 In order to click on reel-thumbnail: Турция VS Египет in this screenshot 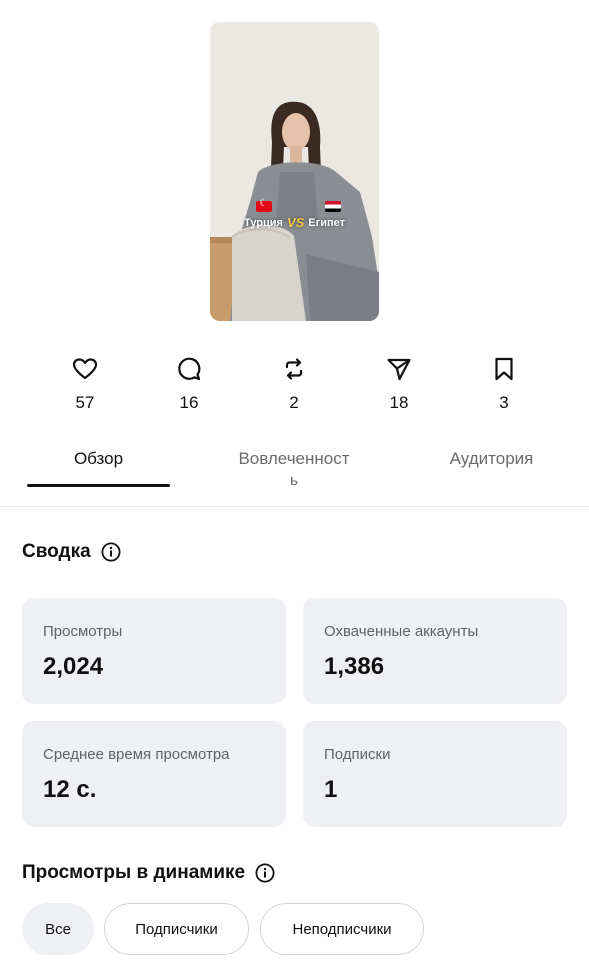, I will do `click(294, 171)`.